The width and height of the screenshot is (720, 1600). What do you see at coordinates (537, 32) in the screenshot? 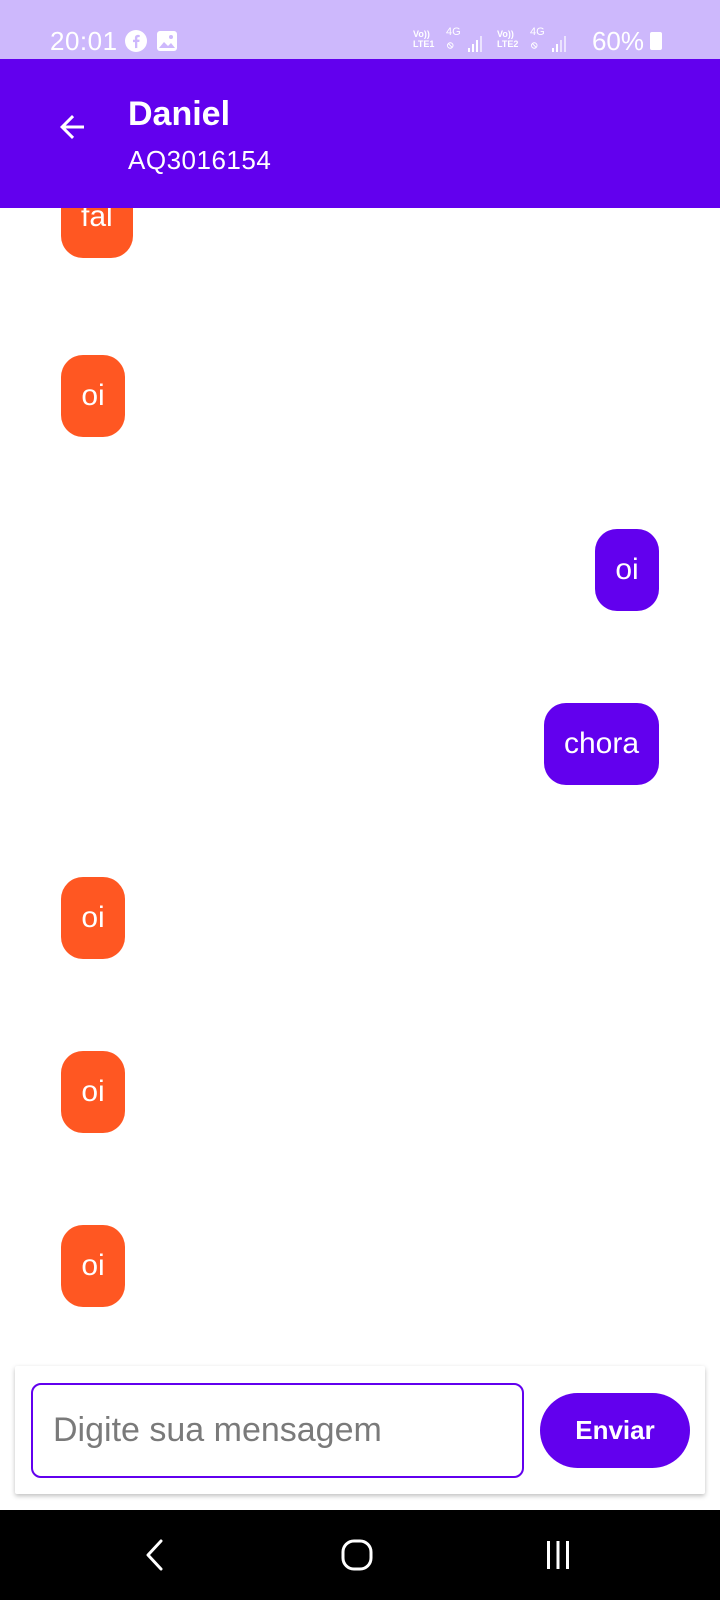
I see `sim2-net-label: 4G` at bounding box center [537, 32].